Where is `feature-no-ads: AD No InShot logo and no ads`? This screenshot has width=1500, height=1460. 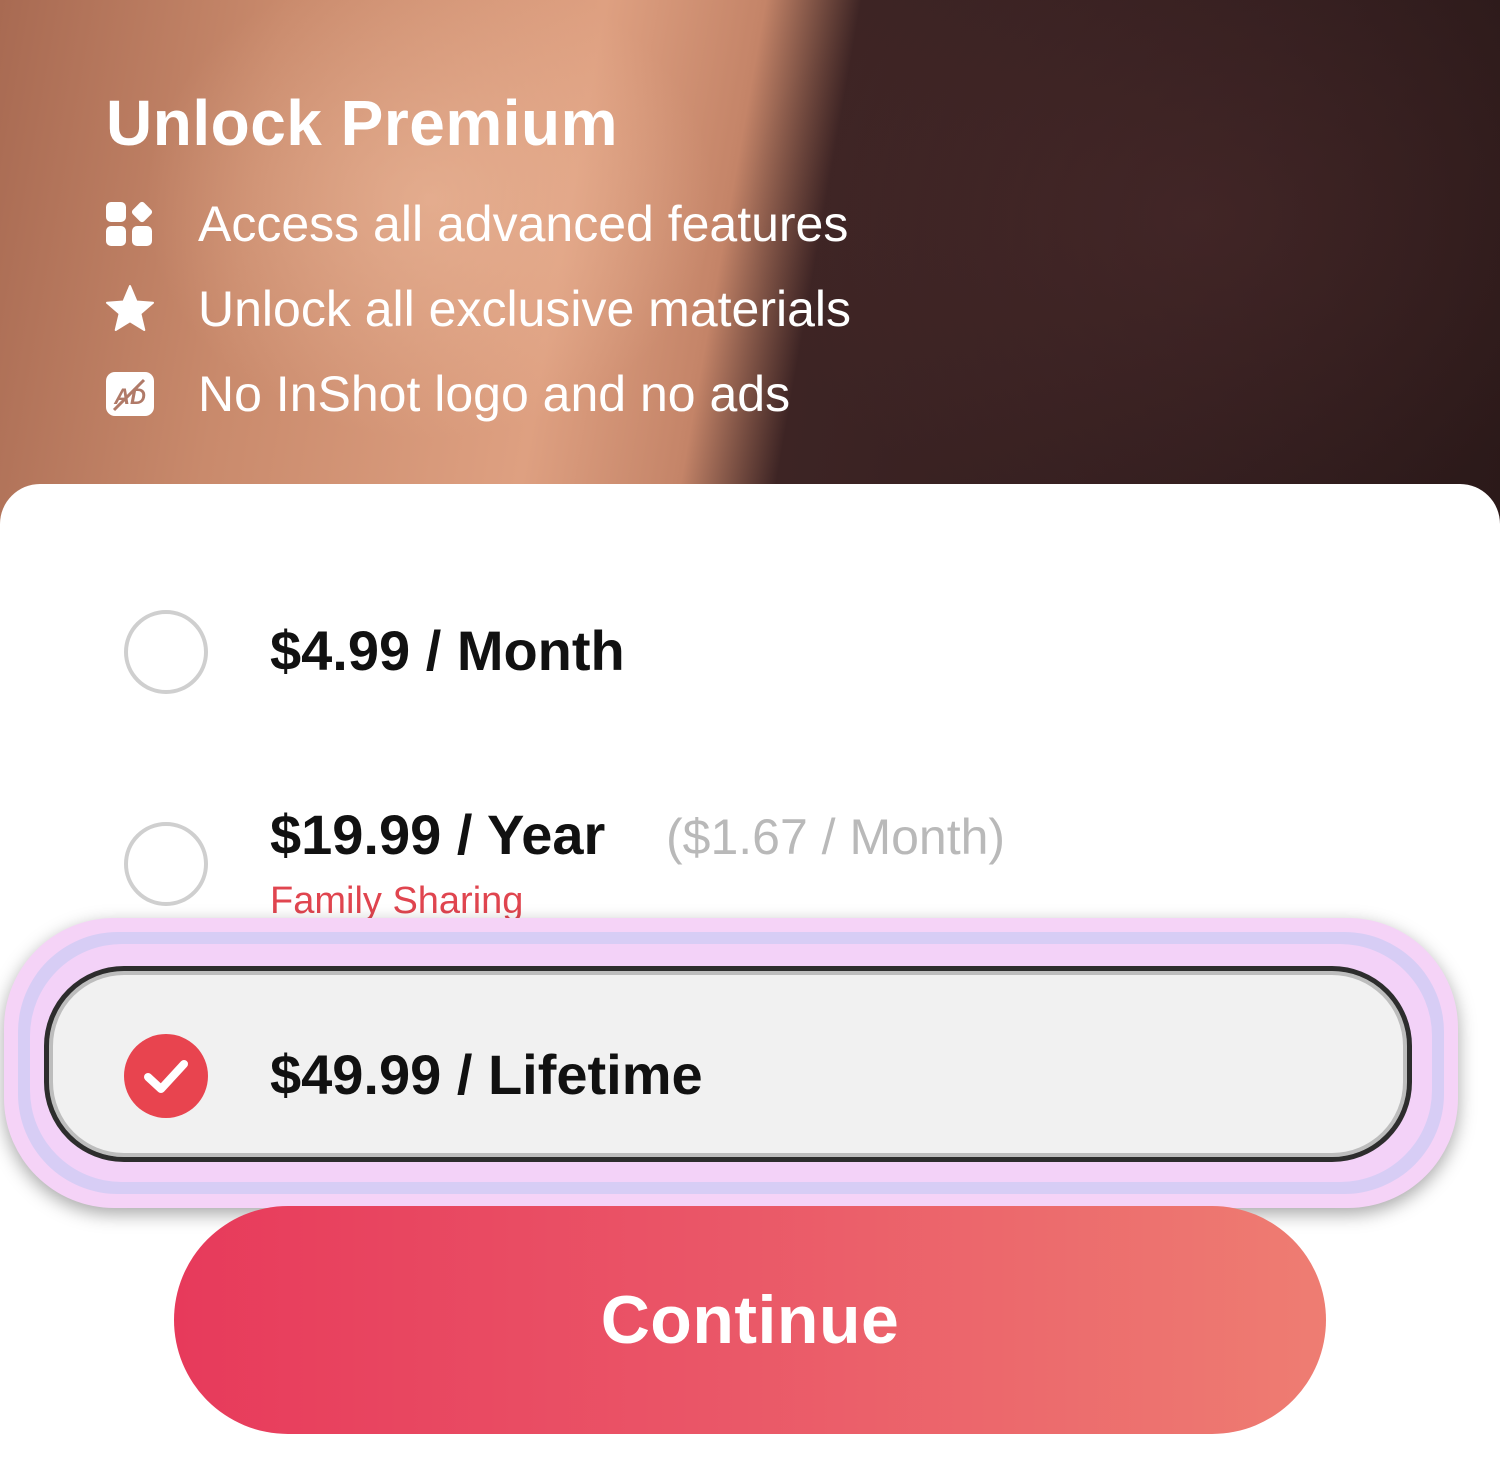 feature-no-ads: AD No InShot logo and no ads is located at coordinates (447, 394).